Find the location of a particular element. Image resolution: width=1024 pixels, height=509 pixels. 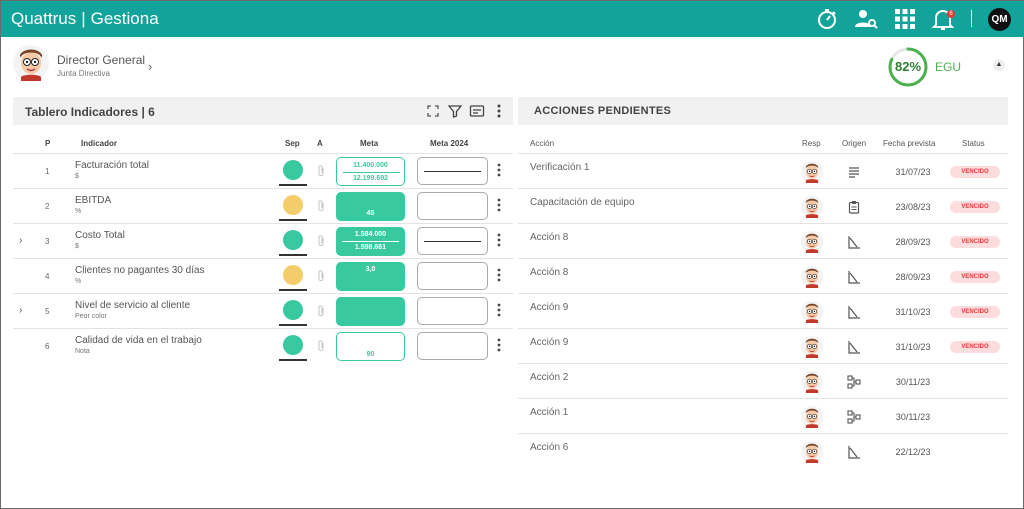

col-header-resp: Resp is located at coordinates (811, 143).